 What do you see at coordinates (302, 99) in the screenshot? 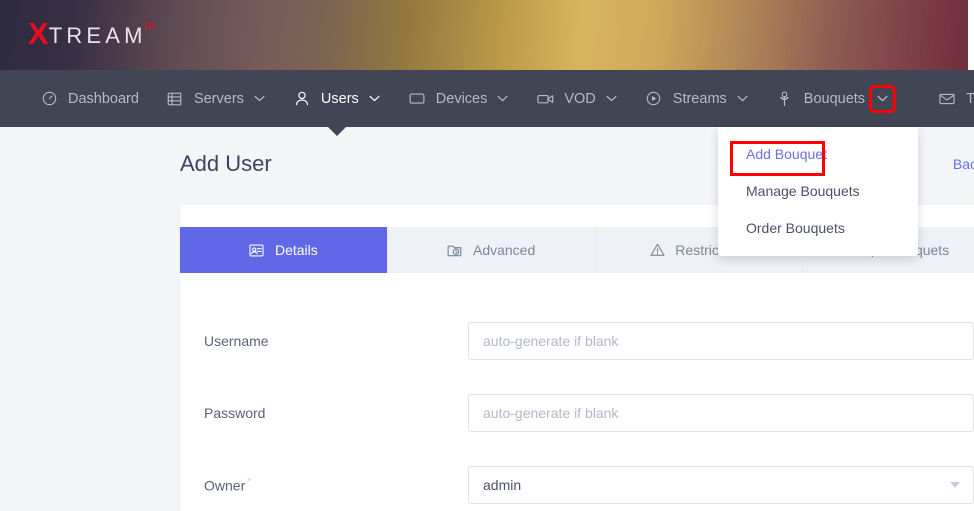
I see `user-icon` at bounding box center [302, 99].